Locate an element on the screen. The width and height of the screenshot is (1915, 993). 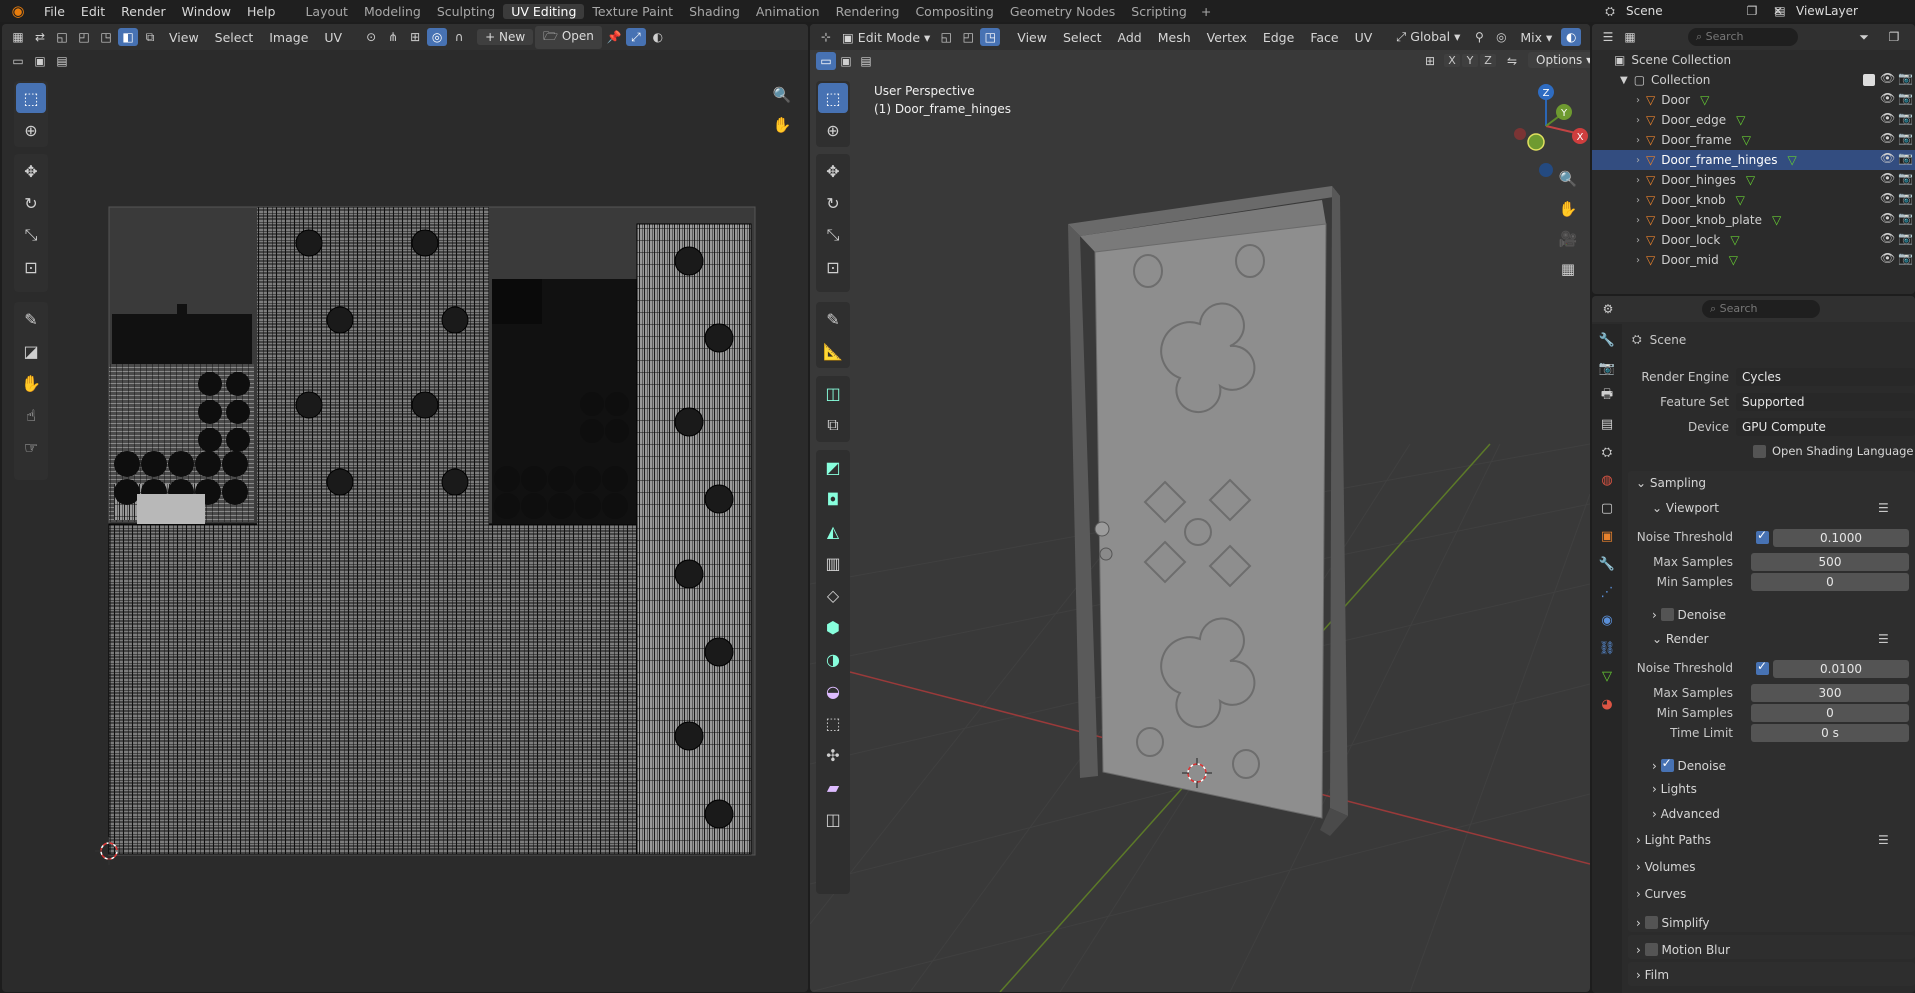
motion-blur-header: › Motion Blur is located at coordinates (1683, 949).